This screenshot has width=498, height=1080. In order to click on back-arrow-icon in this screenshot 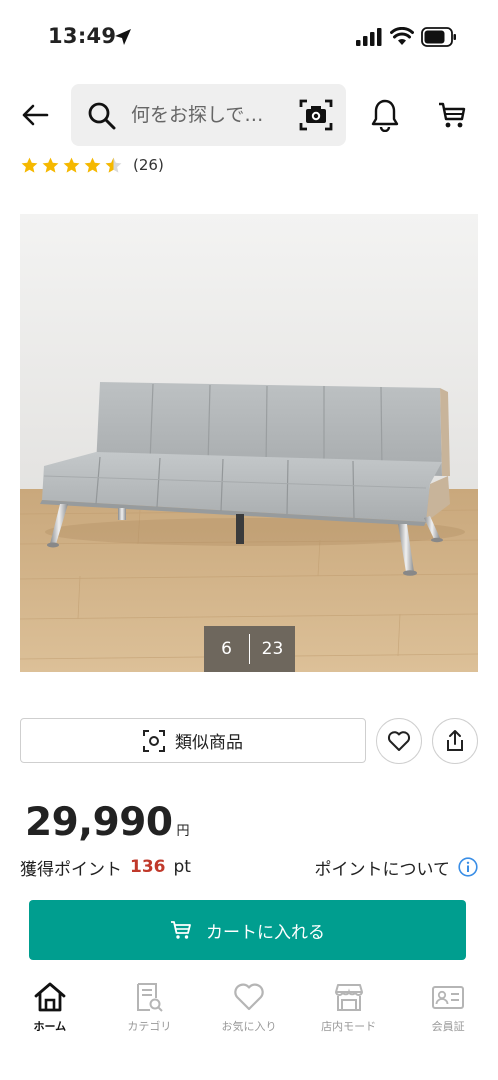, I will do `click(35, 115)`.